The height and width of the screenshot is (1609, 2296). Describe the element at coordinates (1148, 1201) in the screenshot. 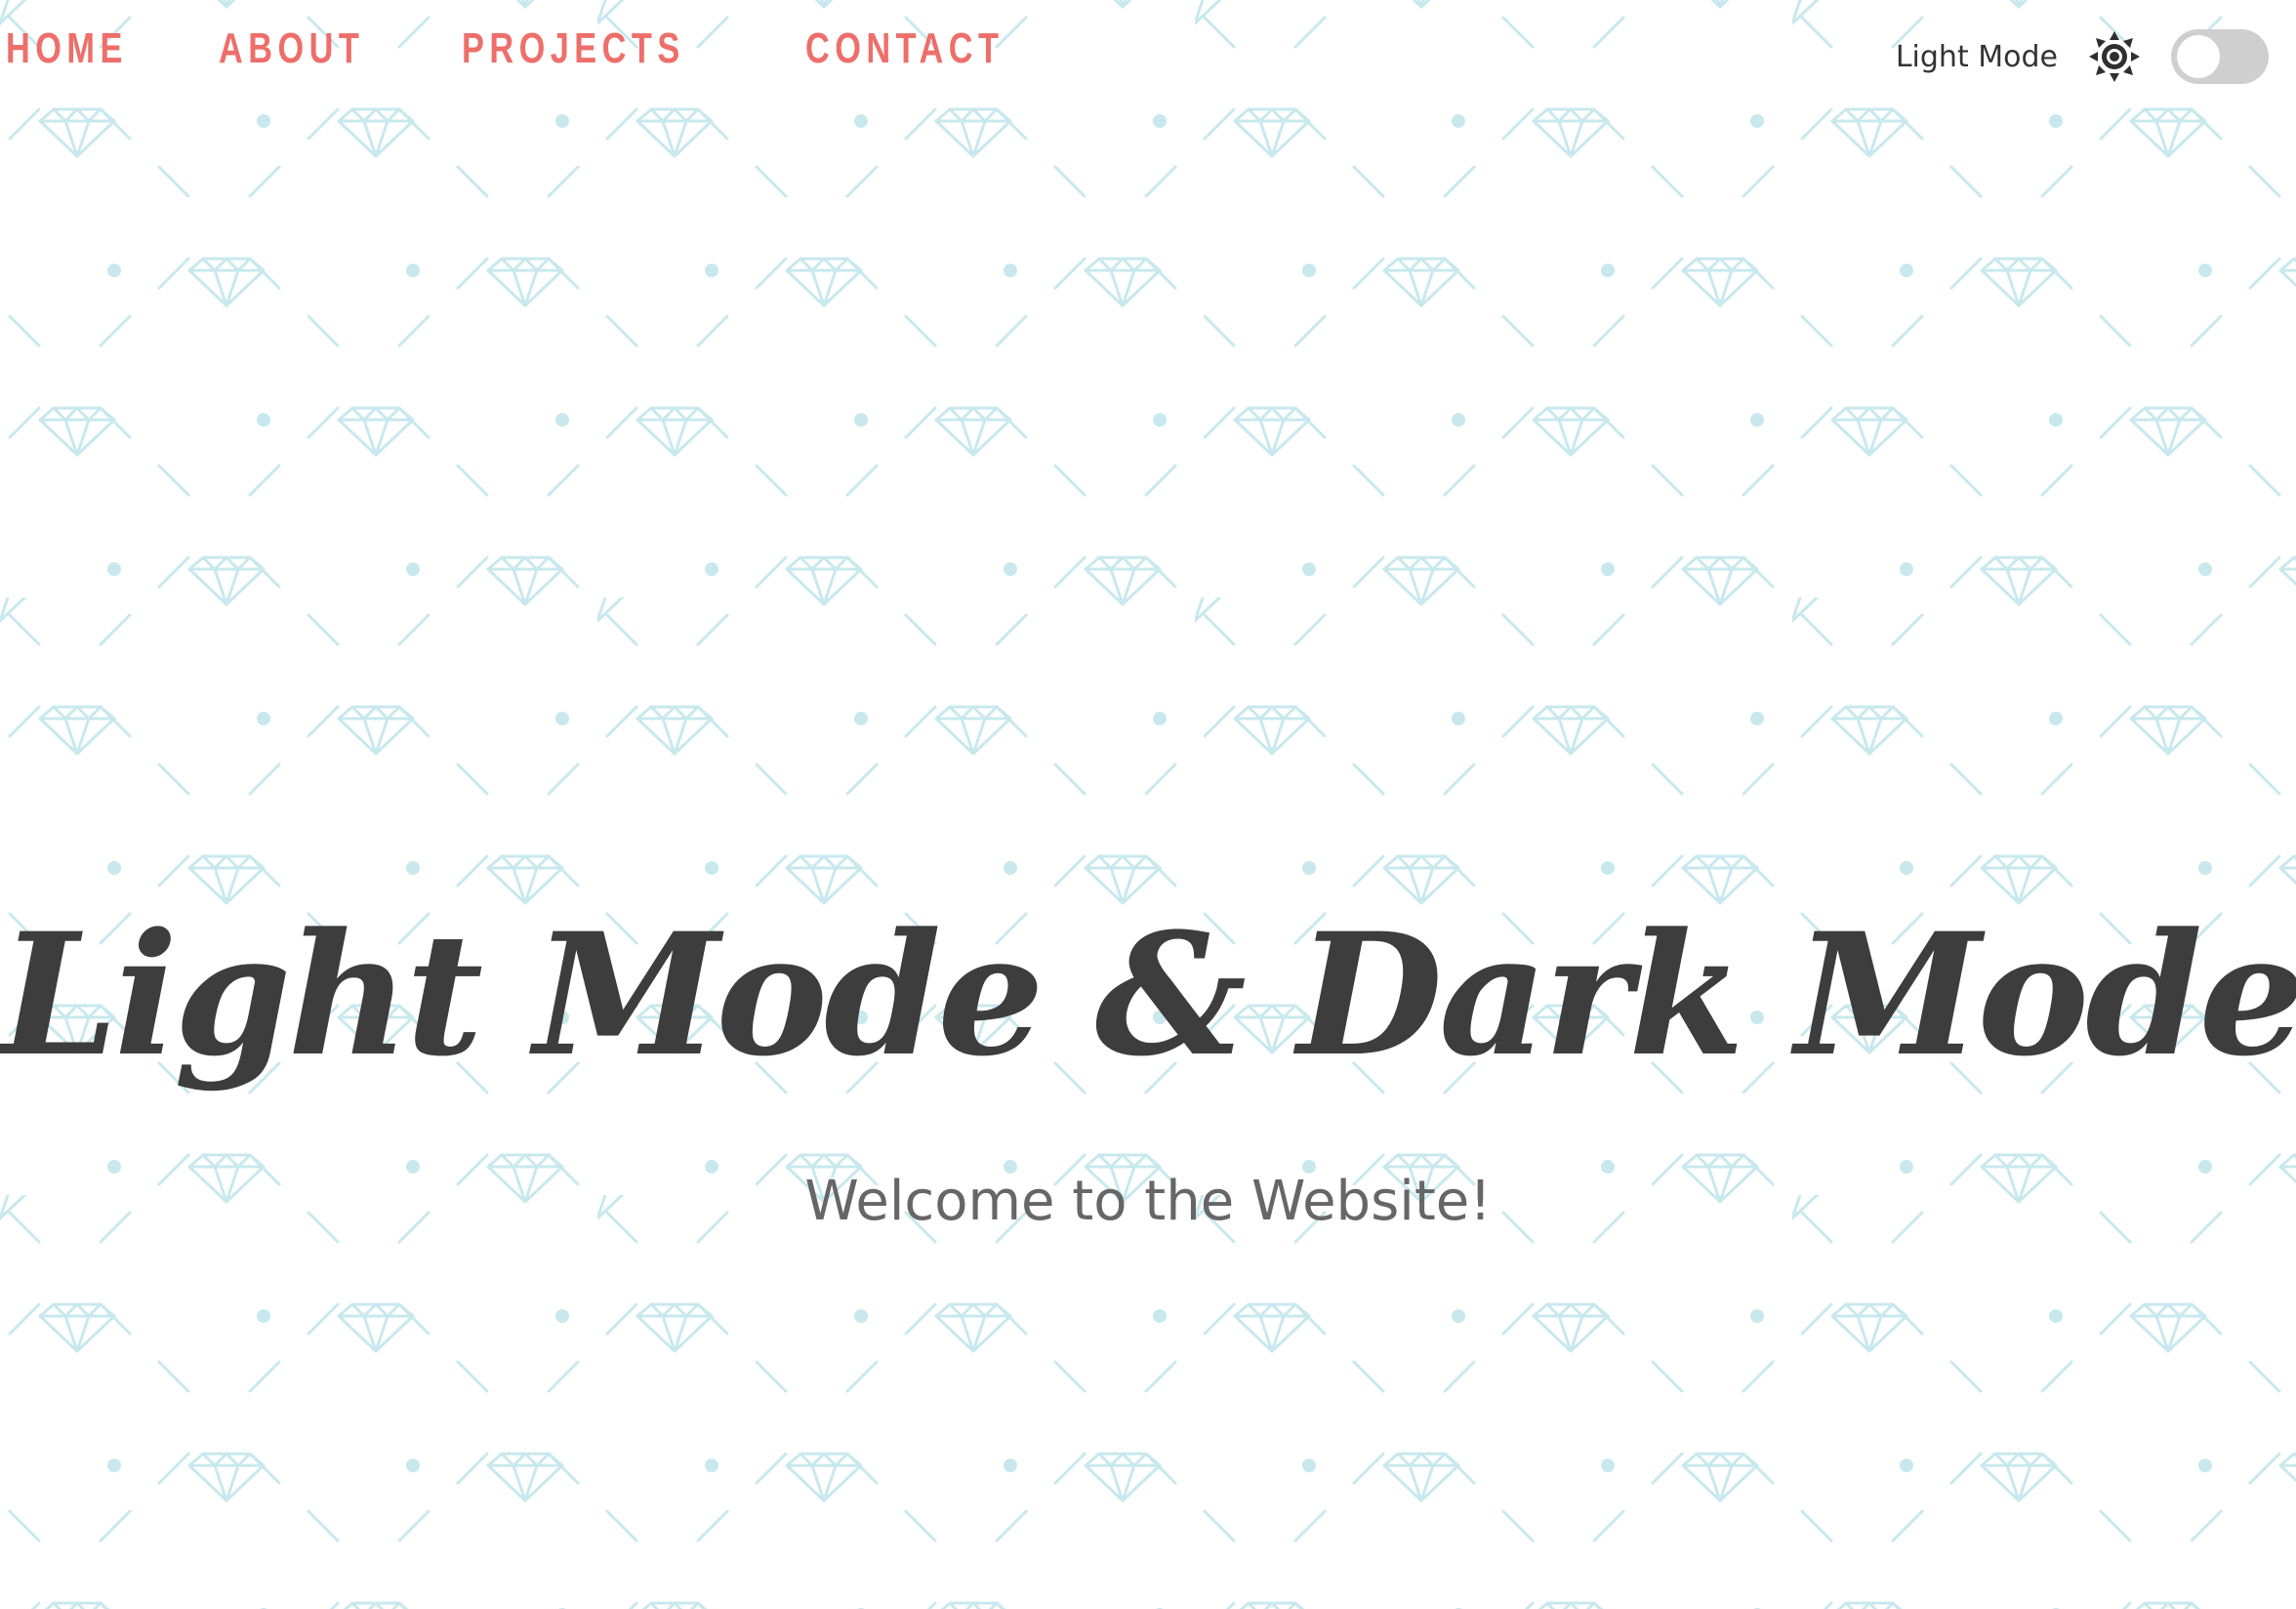

I see `hero-subtitle: Welcome to the Website!` at that location.